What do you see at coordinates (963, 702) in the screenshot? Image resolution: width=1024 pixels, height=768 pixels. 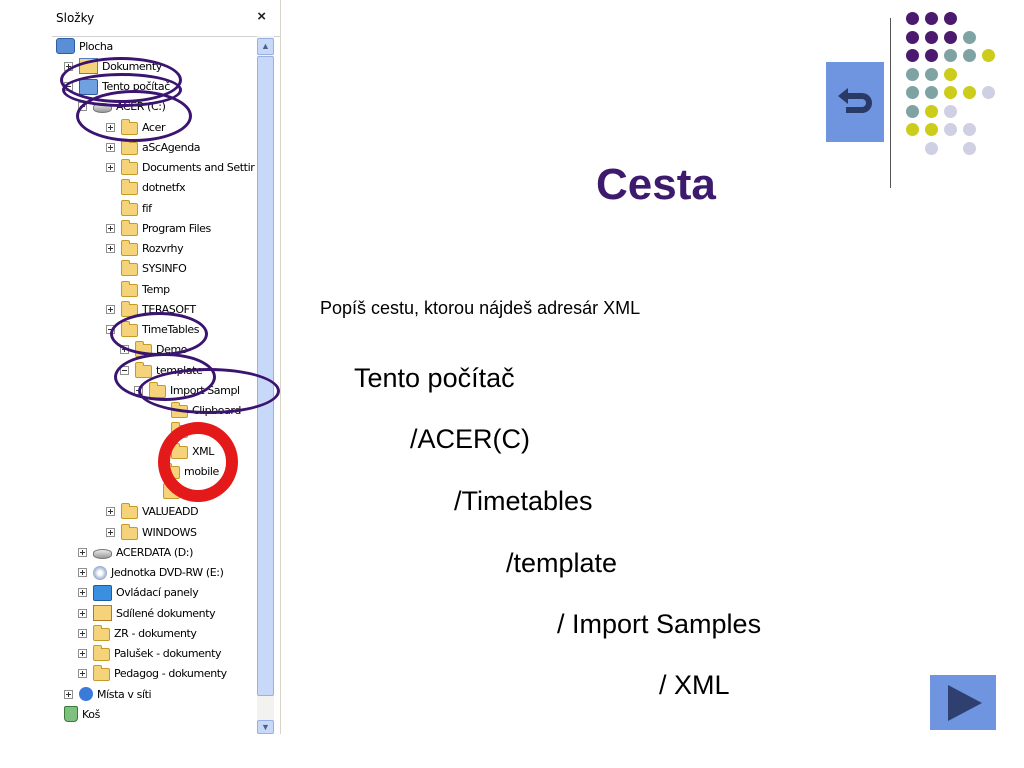 I see `next-button` at bounding box center [963, 702].